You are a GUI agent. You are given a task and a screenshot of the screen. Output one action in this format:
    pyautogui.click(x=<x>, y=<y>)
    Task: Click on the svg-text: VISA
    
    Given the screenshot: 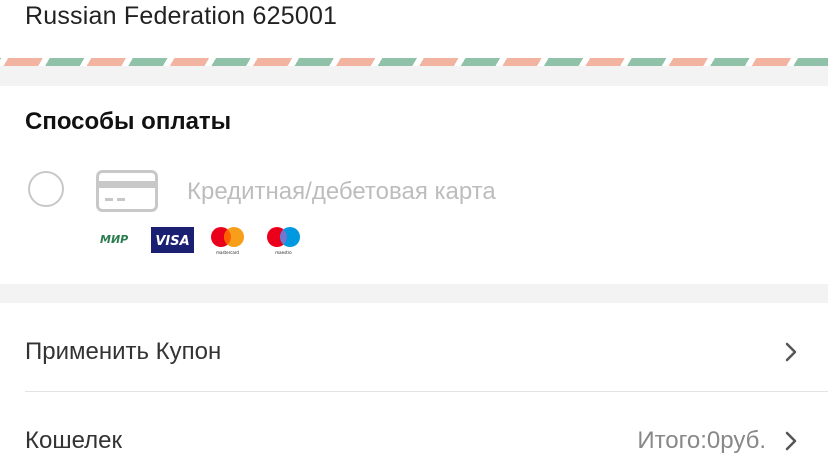 What is the action you would take?
    pyautogui.click(x=172, y=241)
    